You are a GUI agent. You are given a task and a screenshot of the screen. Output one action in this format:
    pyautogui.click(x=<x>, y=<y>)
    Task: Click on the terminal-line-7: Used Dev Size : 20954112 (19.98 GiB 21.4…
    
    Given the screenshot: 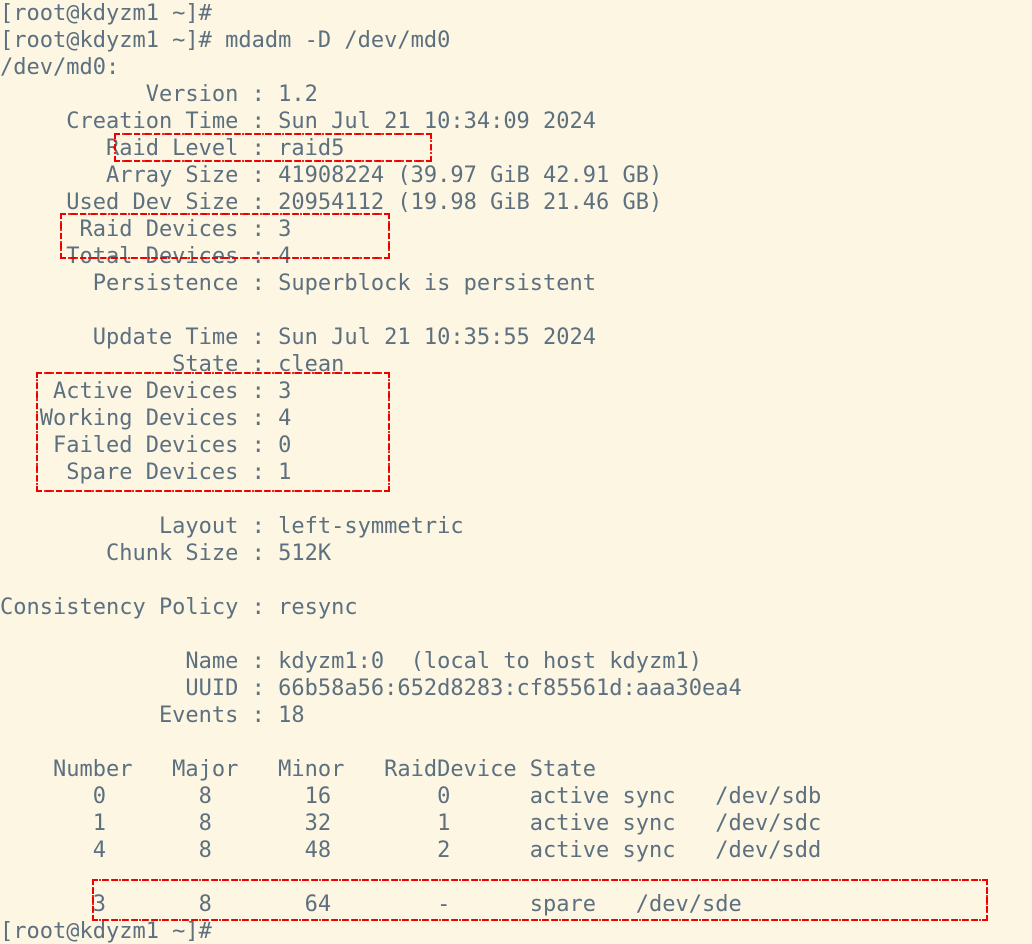 What is the action you would take?
    pyautogui.click(x=331, y=202)
    